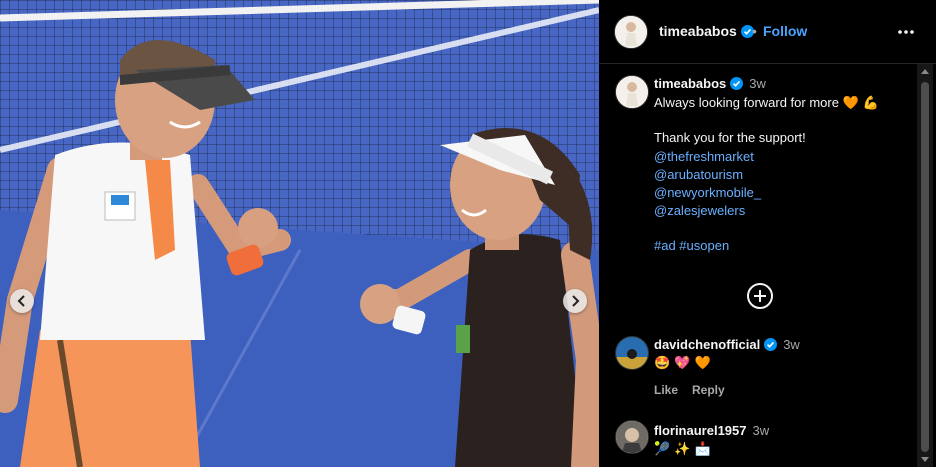 This screenshot has height=467, width=936. Describe the element at coordinates (631, 32) in the screenshot. I see `author-avatar` at that location.